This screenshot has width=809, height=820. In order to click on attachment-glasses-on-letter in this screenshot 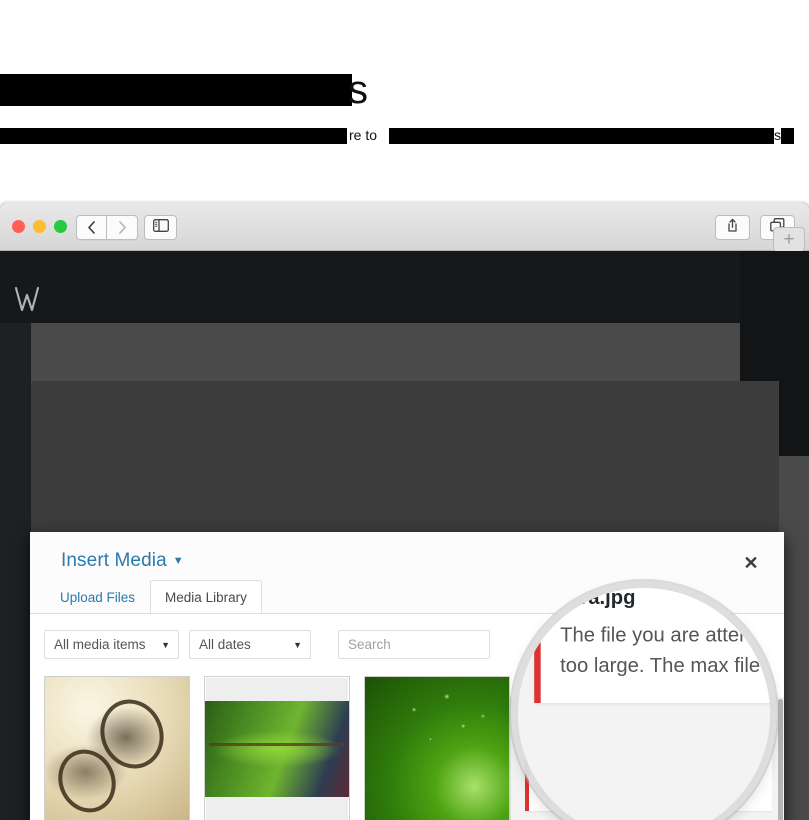, I will do `click(117, 748)`.